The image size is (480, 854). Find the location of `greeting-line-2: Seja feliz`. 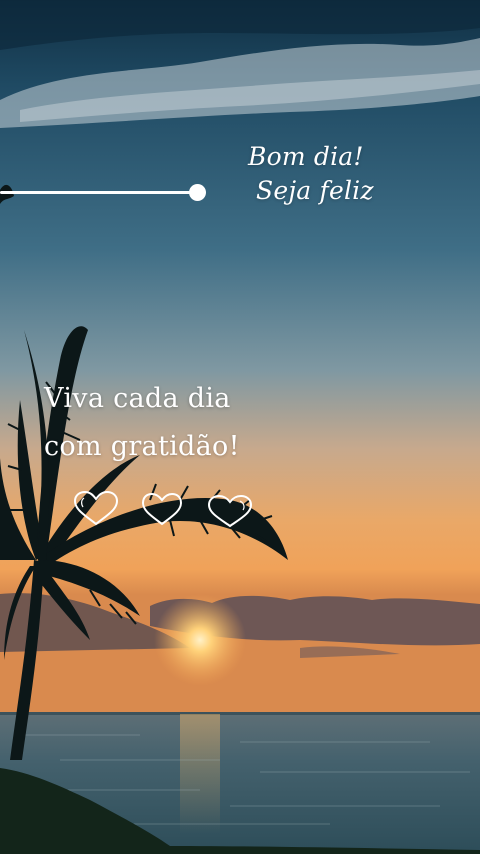

greeting-line-2: Seja feliz is located at coordinates (315, 190).